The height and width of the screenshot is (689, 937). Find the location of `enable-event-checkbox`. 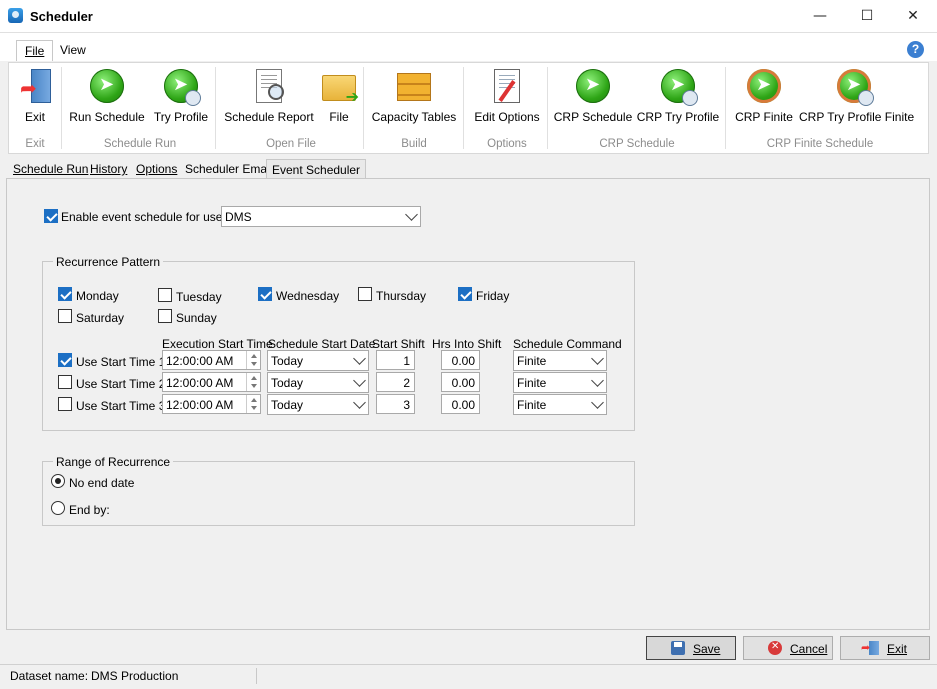

enable-event-checkbox is located at coordinates (51, 216).